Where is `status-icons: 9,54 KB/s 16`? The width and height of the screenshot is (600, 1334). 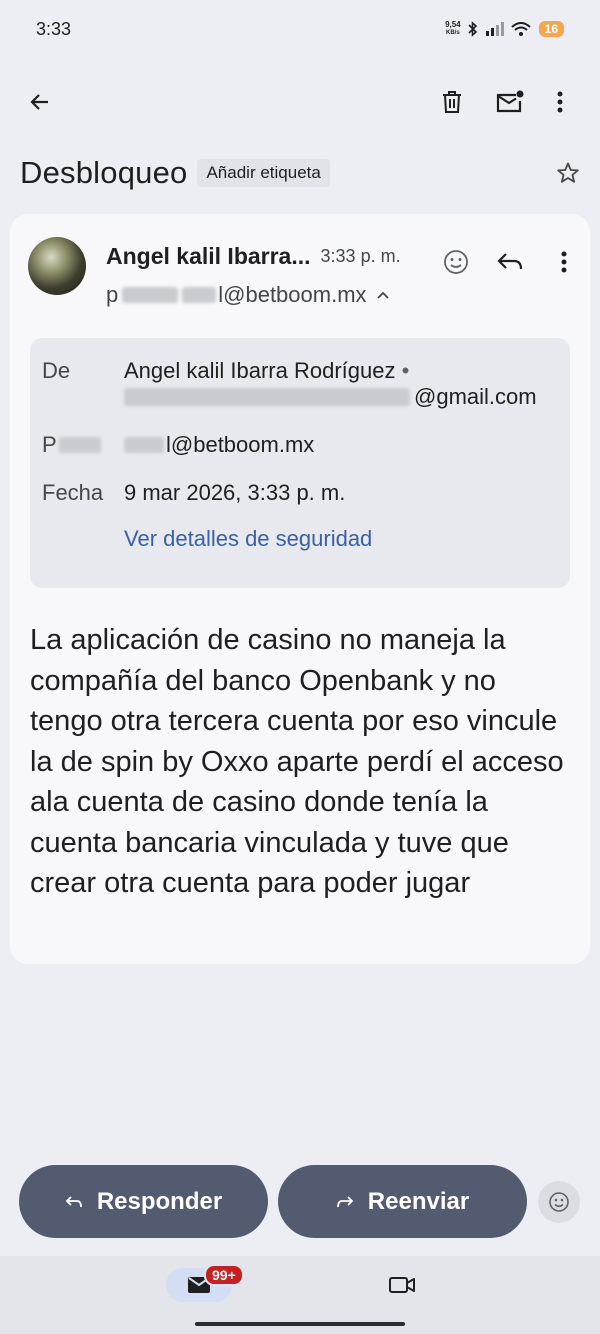
status-icons: 9,54 KB/s 16 is located at coordinates (504, 29).